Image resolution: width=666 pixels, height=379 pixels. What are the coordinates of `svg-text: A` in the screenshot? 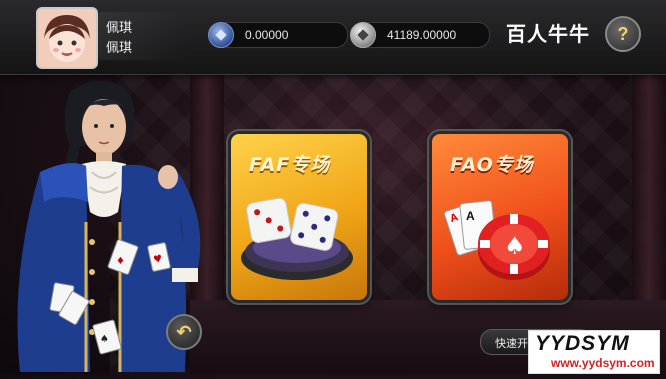 It's located at (470, 216).